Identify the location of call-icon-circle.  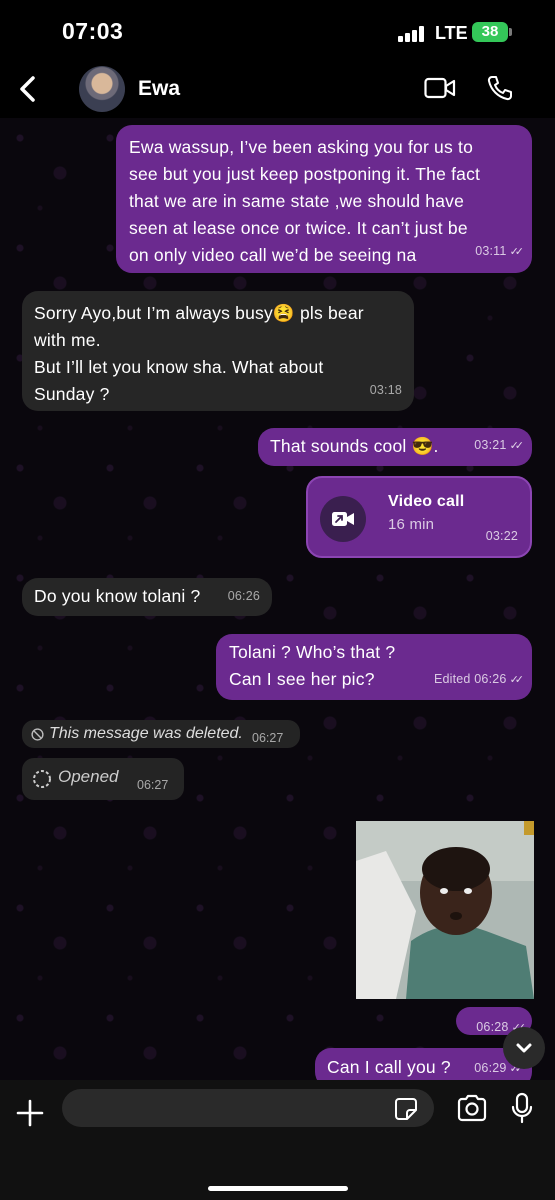
(343, 519).